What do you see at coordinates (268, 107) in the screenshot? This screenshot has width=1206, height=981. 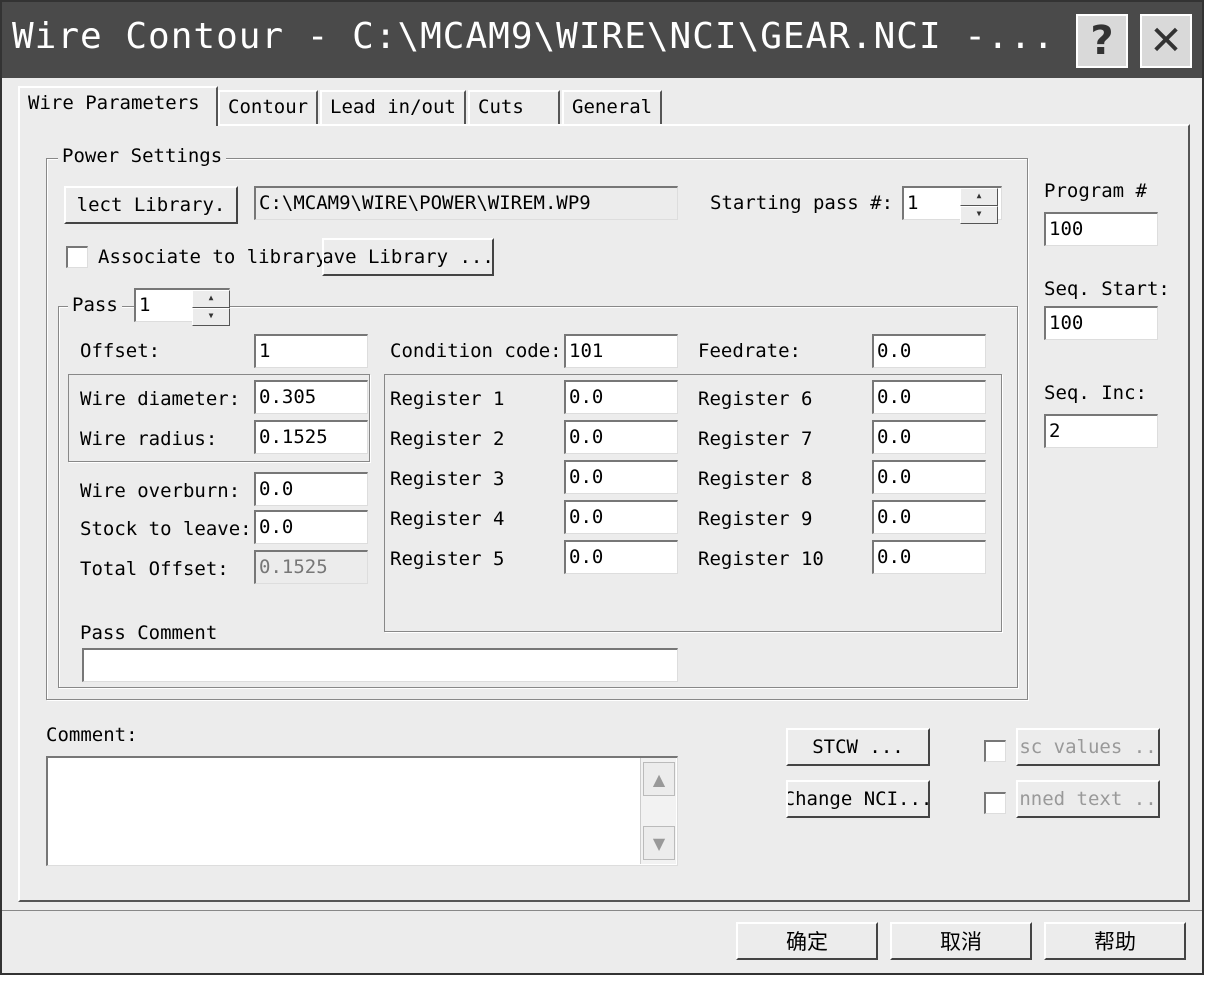 I see `tab-contour: Contour` at bounding box center [268, 107].